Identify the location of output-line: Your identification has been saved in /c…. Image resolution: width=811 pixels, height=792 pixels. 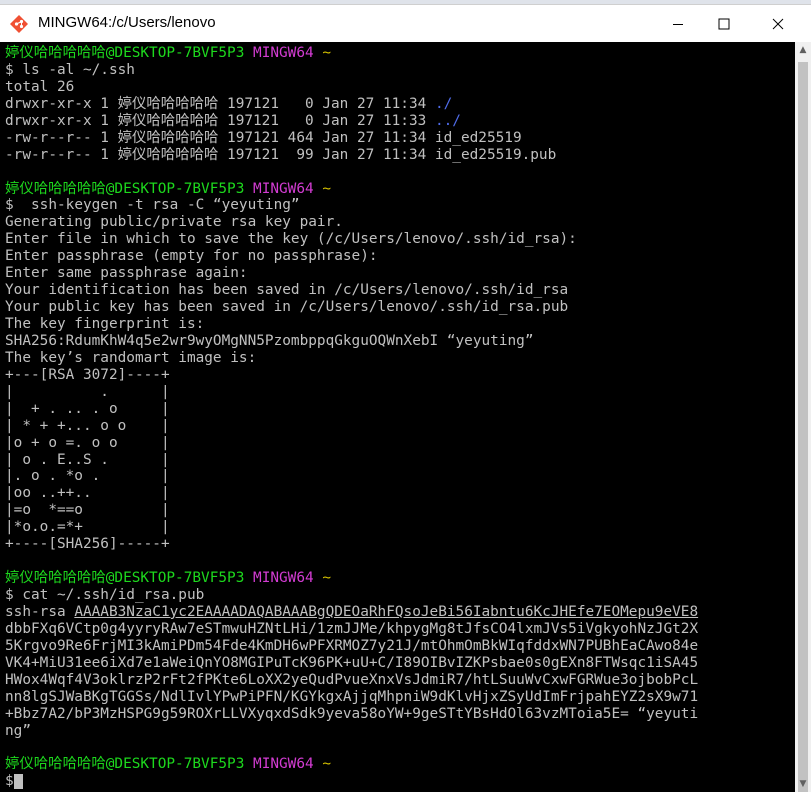
(287, 290).